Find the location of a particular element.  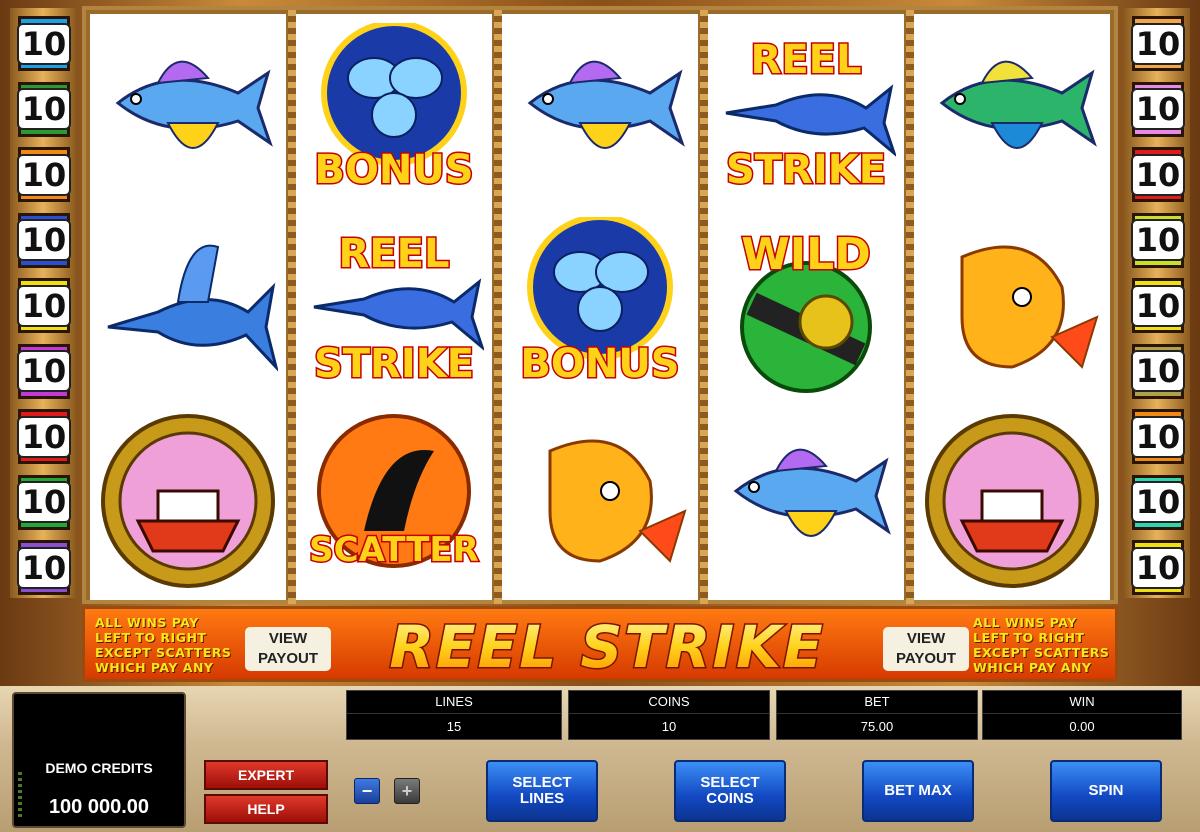

reel-4: REEL STRIKE WILD is located at coordinates (806, 307).